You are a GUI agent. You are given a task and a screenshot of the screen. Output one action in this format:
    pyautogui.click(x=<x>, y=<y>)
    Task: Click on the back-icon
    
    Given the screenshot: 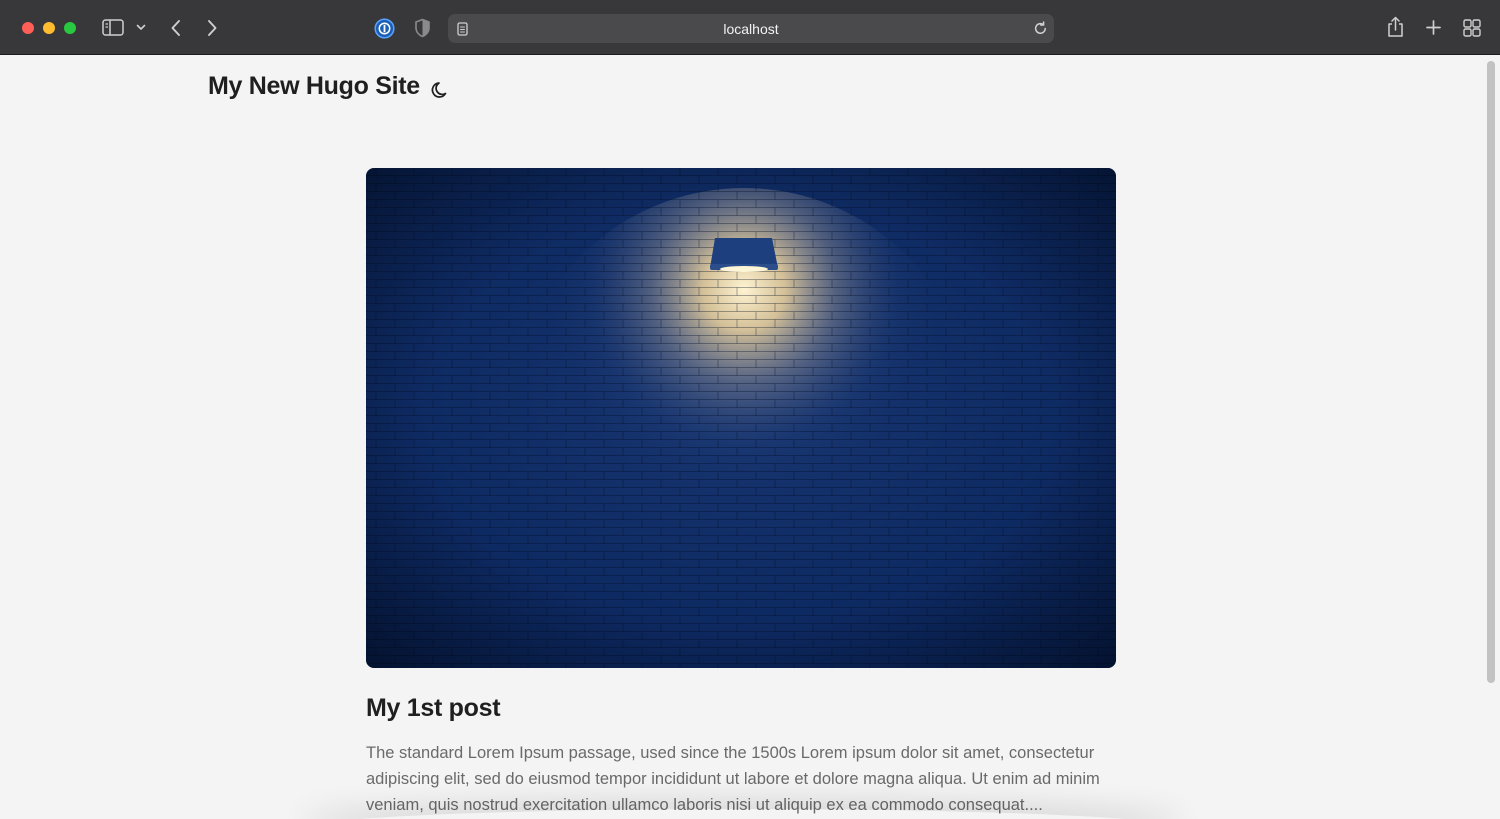 What is the action you would take?
    pyautogui.click(x=176, y=28)
    